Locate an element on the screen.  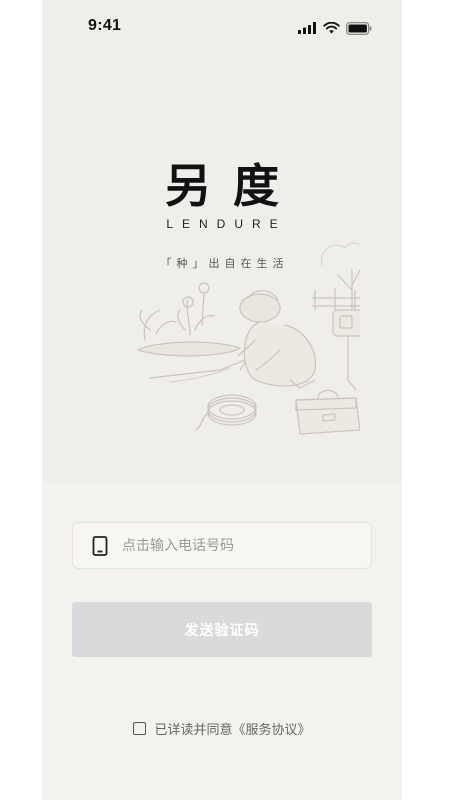
brand-title: 另度 is located at coordinates (233, 186).